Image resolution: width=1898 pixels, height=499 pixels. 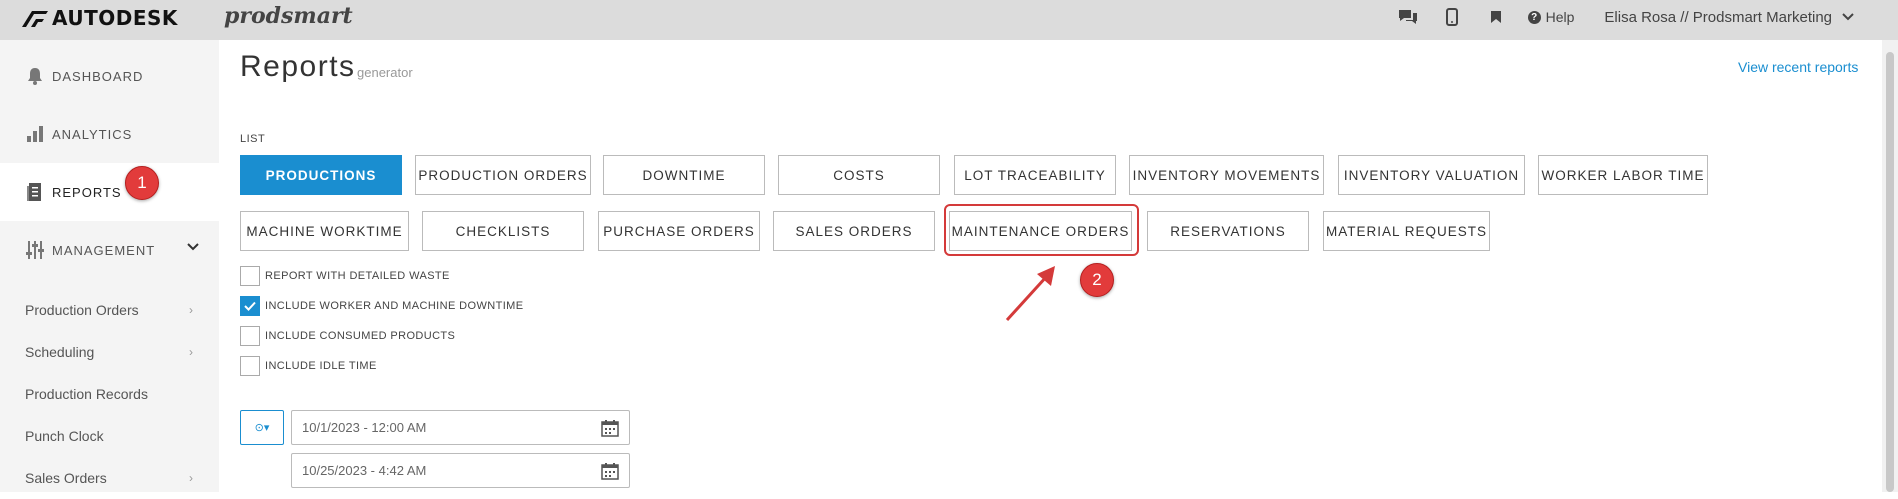 What do you see at coordinates (1890, 272) in the screenshot?
I see `scrollbar-thumb` at bounding box center [1890, 272].